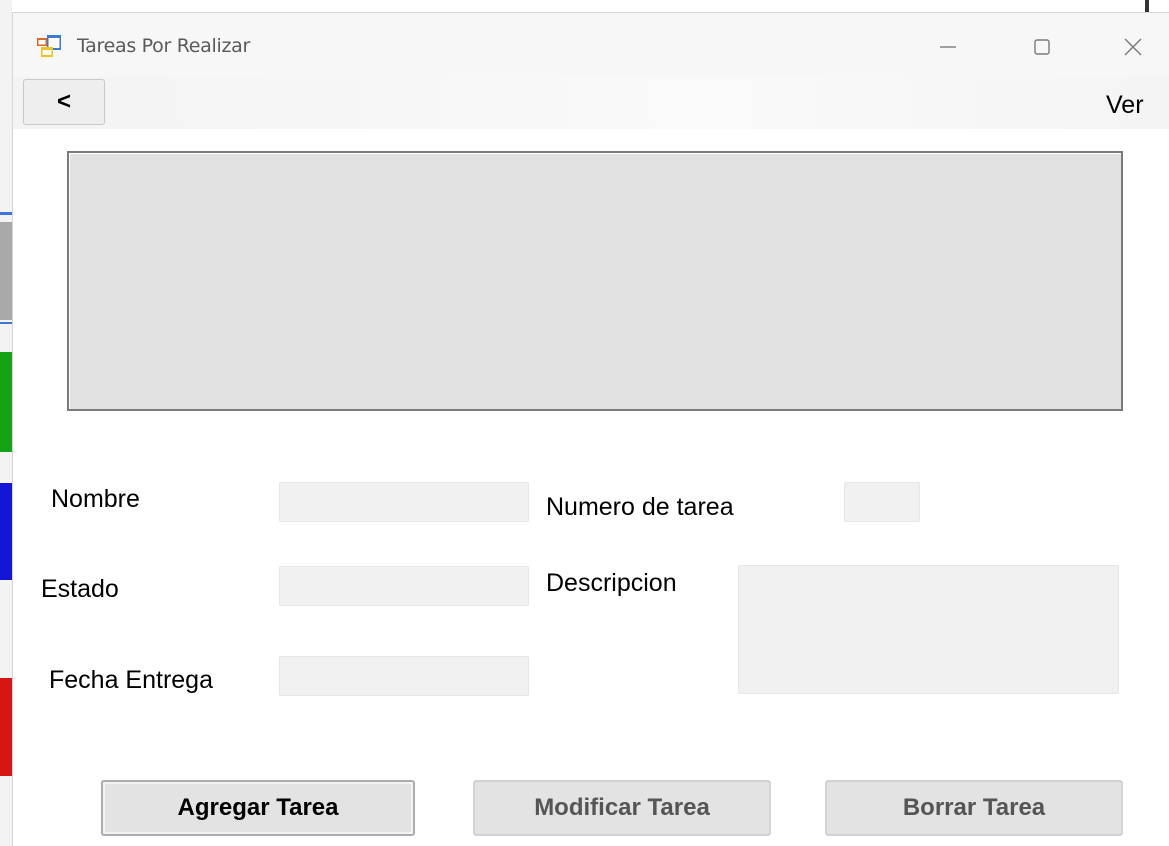 This screenshot has height=846, width=1169. What do you see at coordinates (64, 102) in the screenshot?
I see `back-button: <` at bounding box center [64, 102].